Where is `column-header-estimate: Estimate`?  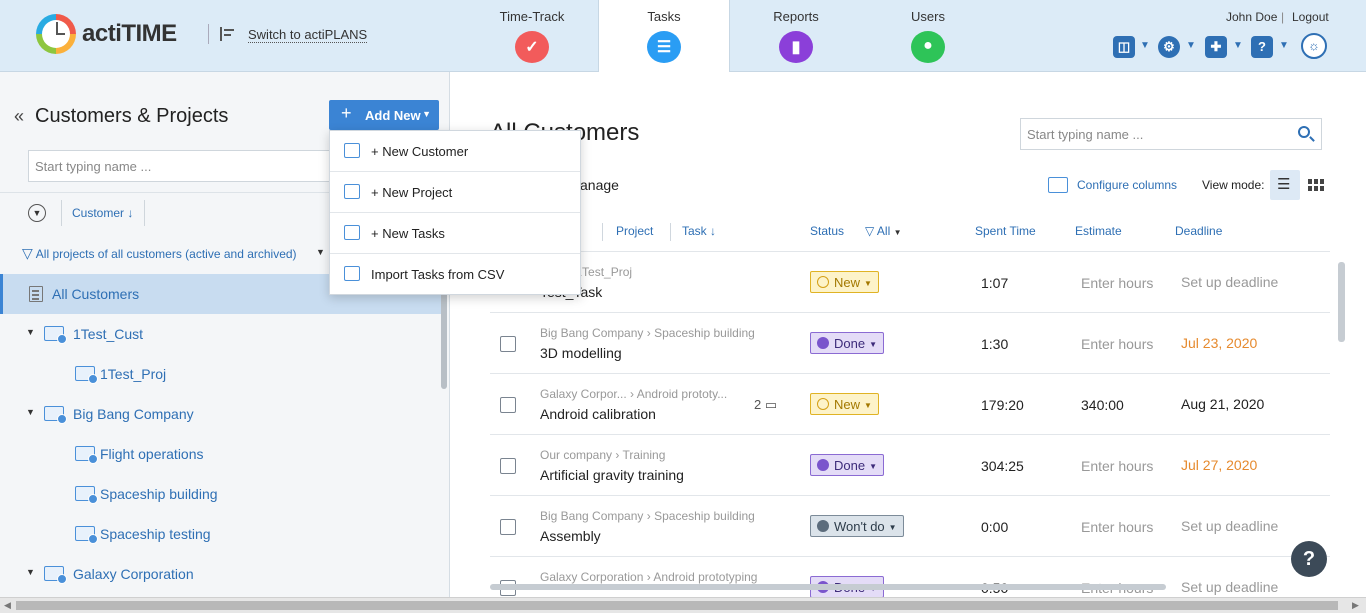 column-header-estimate: Estimate is located at coordinates (1098, 231).